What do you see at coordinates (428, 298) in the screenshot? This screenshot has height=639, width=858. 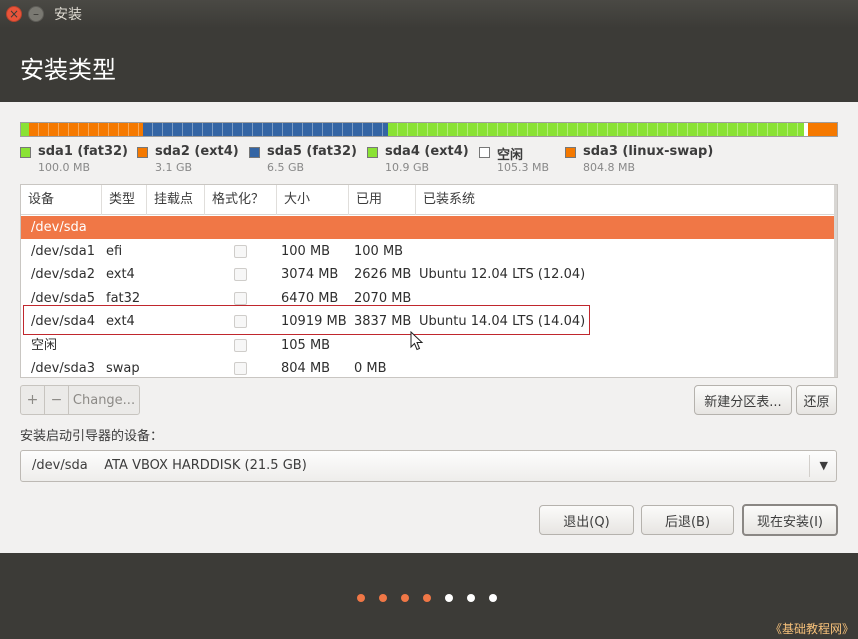 I see `table-row: /dev/sda5 fat32 6470 MB 2070 MB` at bounding box center [428, 298].